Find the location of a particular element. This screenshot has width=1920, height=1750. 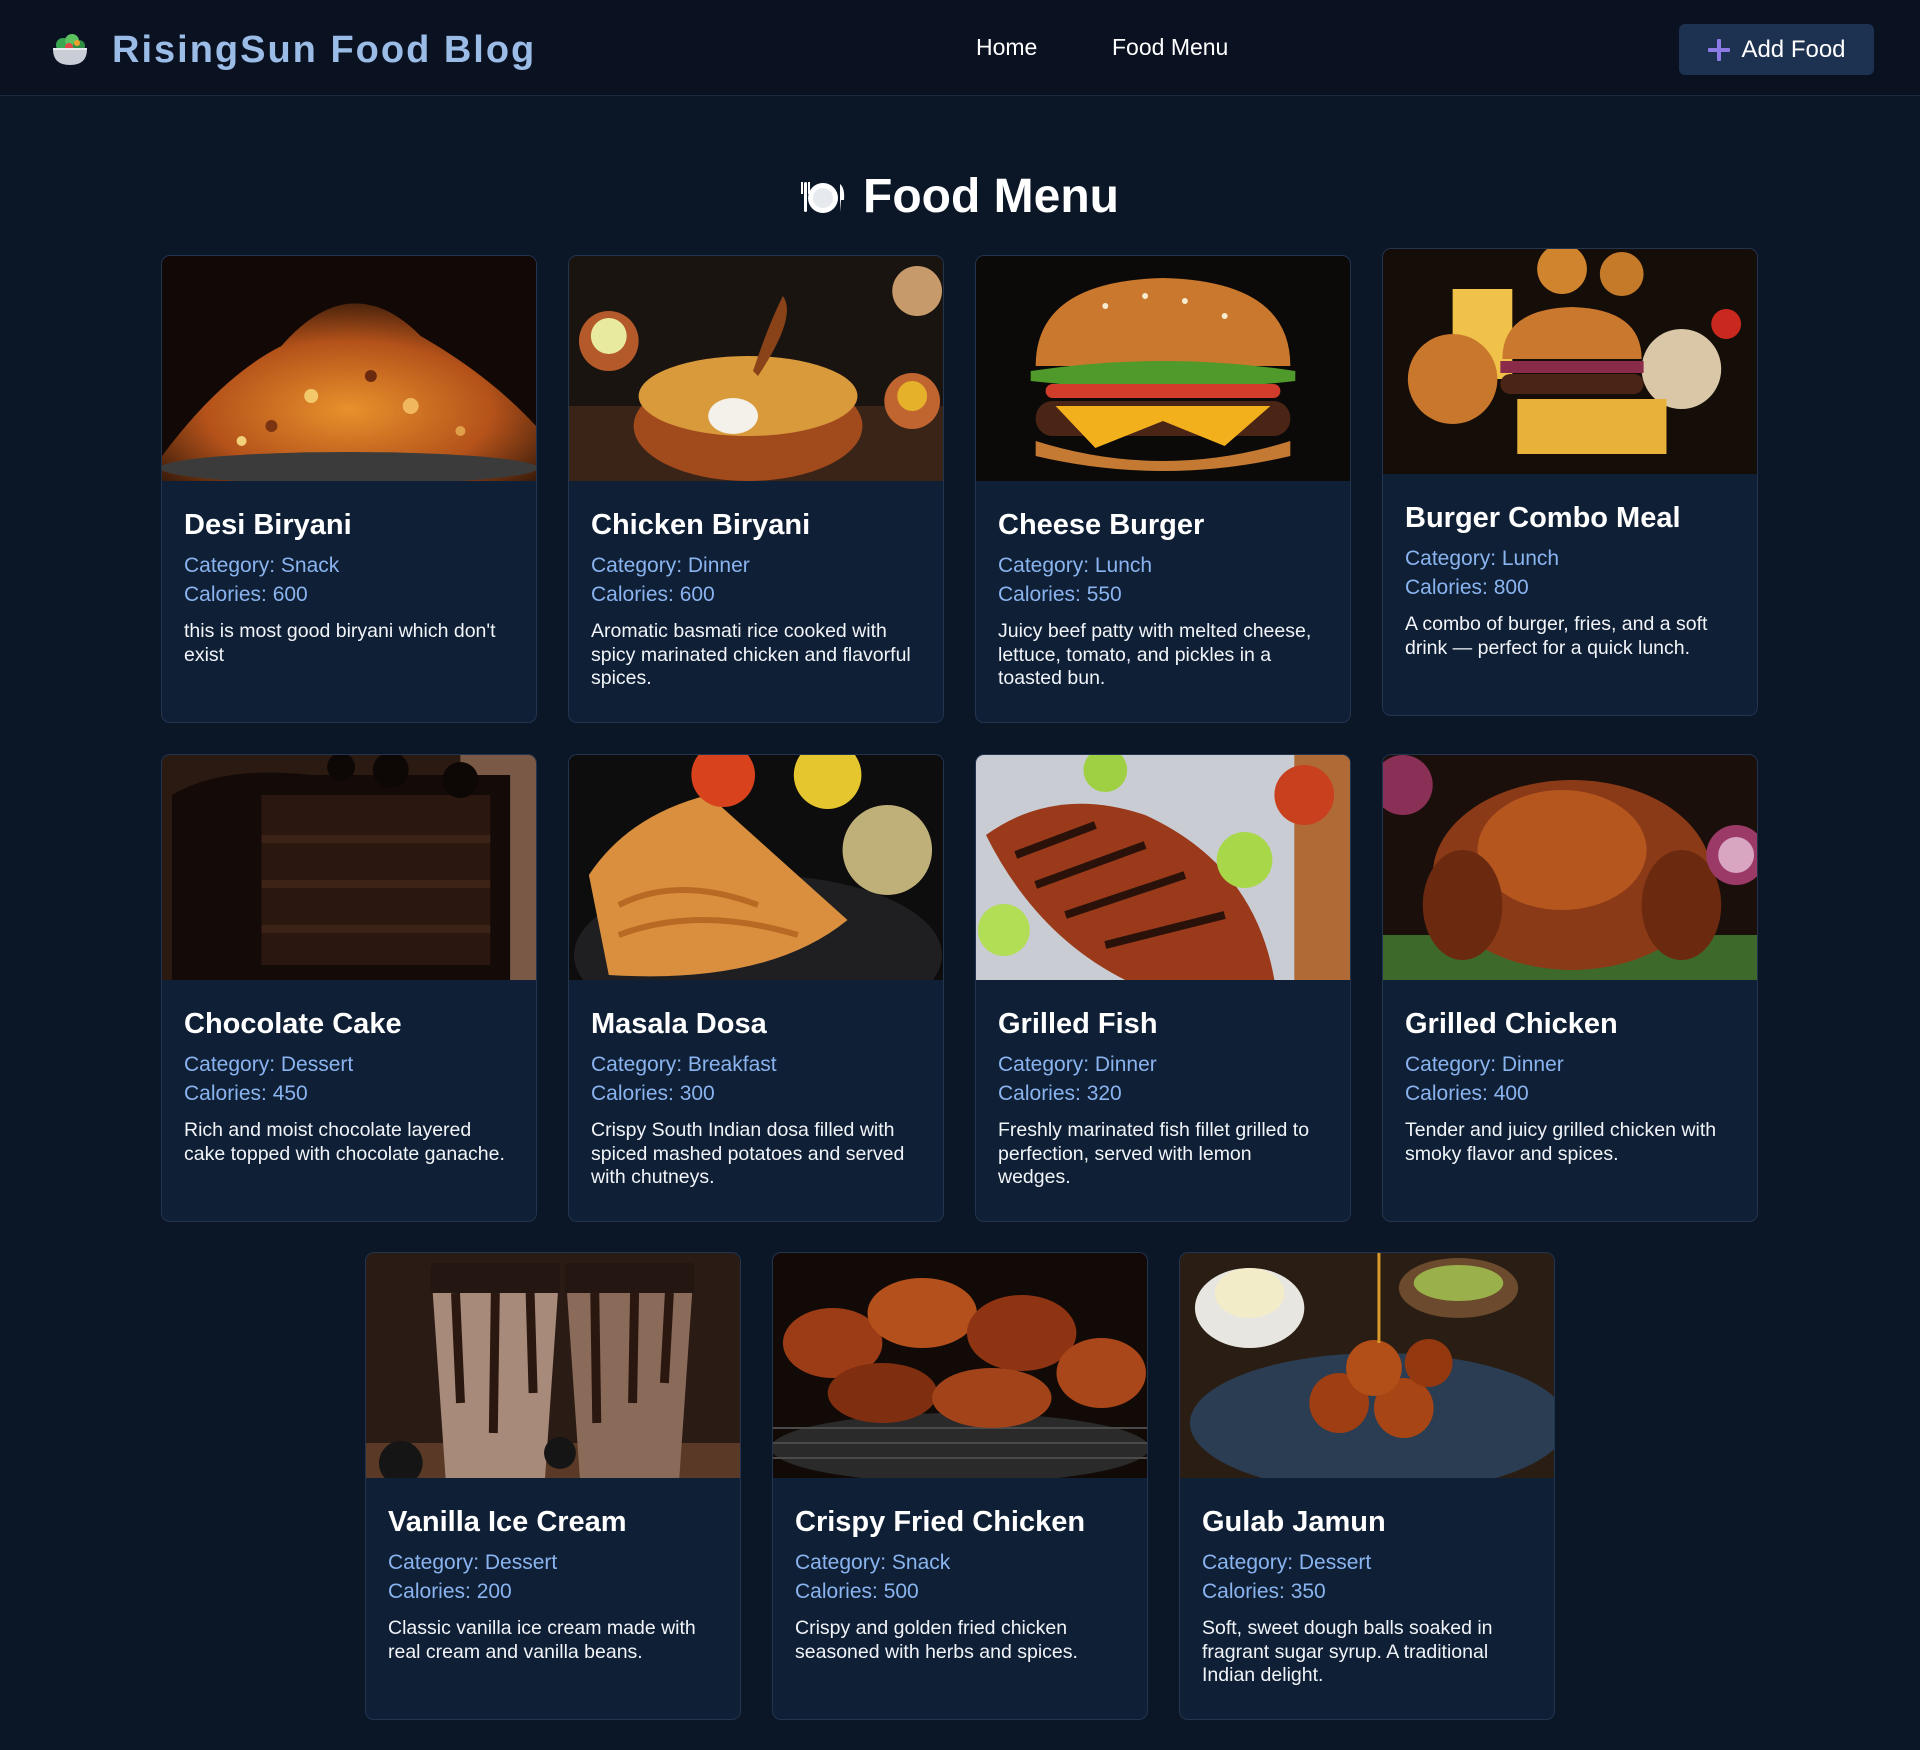

food-calories: Calories: 300 is located at coordinates (653, 1094).